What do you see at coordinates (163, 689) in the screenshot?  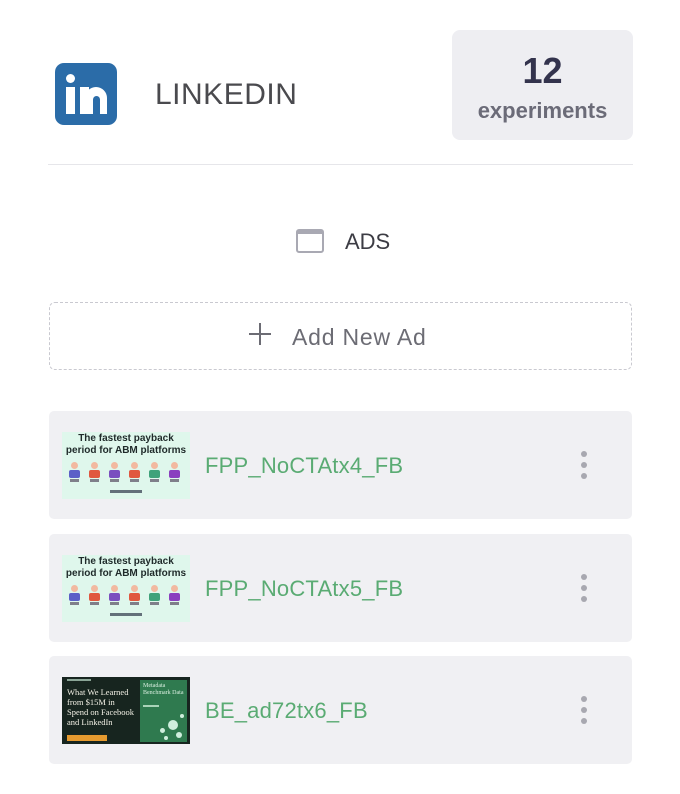 I see `thumbnail-panel-title: Metadata Benchmark Data` at bounding box center [163, 689].